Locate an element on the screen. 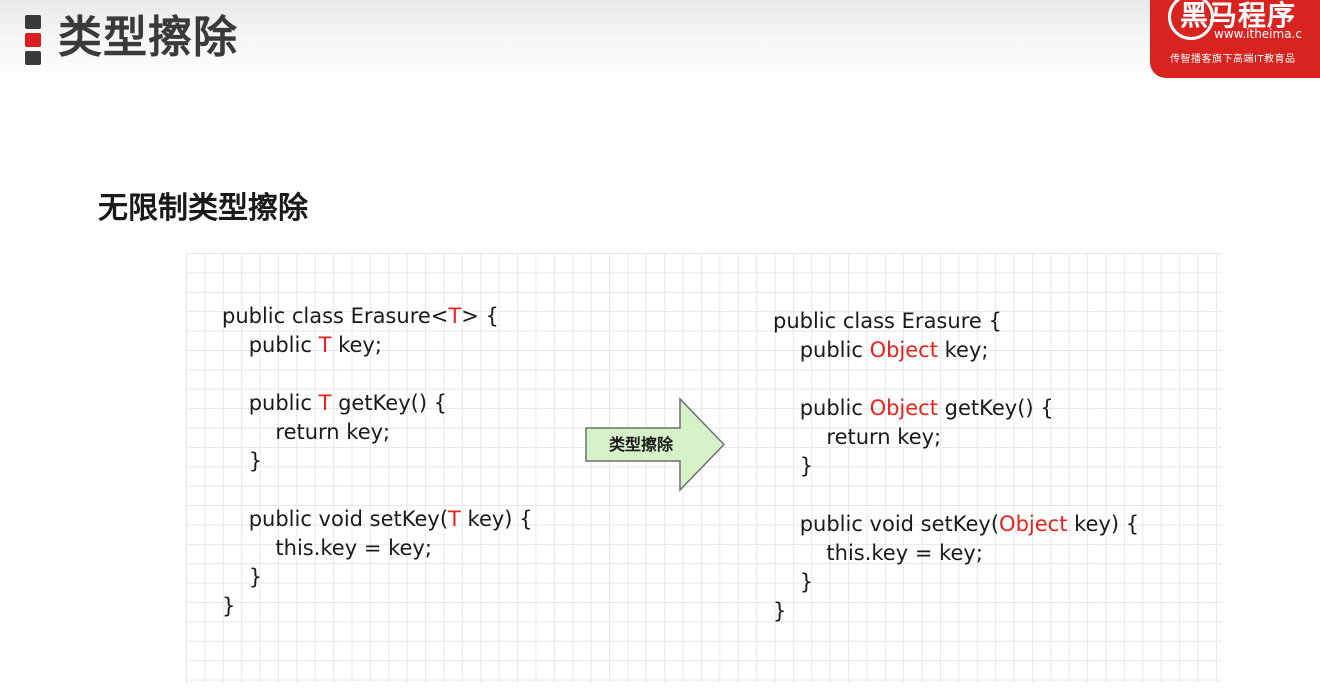  brand-logo: 黑马程序 www.itheima.c 传智播客旗下高端IT教育品 is located at coordinates (1235, 39).